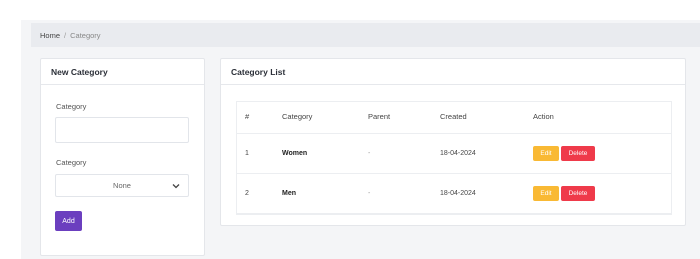 Image resolution: width=700 pixels, height=259 pixels. I want to click on parent-category-select: None, so click(122, 185).